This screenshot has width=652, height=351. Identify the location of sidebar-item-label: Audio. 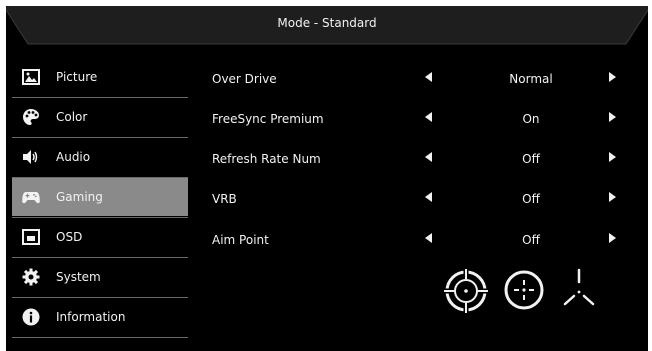
(73, 157).